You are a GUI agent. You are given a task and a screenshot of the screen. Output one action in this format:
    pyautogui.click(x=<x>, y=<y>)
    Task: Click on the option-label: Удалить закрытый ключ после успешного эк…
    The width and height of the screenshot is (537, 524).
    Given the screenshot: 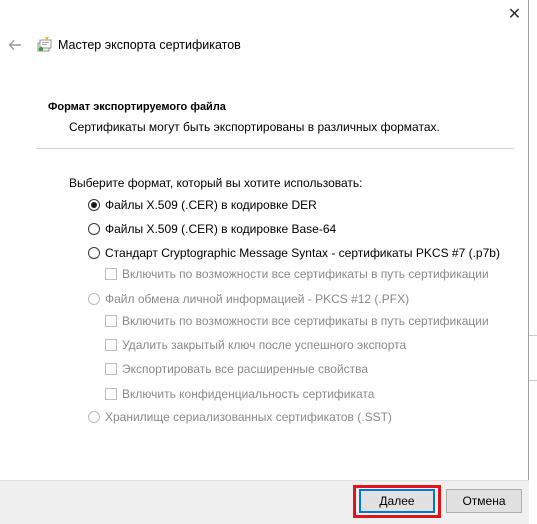 What is the action you would take?
    pyautogui.click(x=264, y=345)
    